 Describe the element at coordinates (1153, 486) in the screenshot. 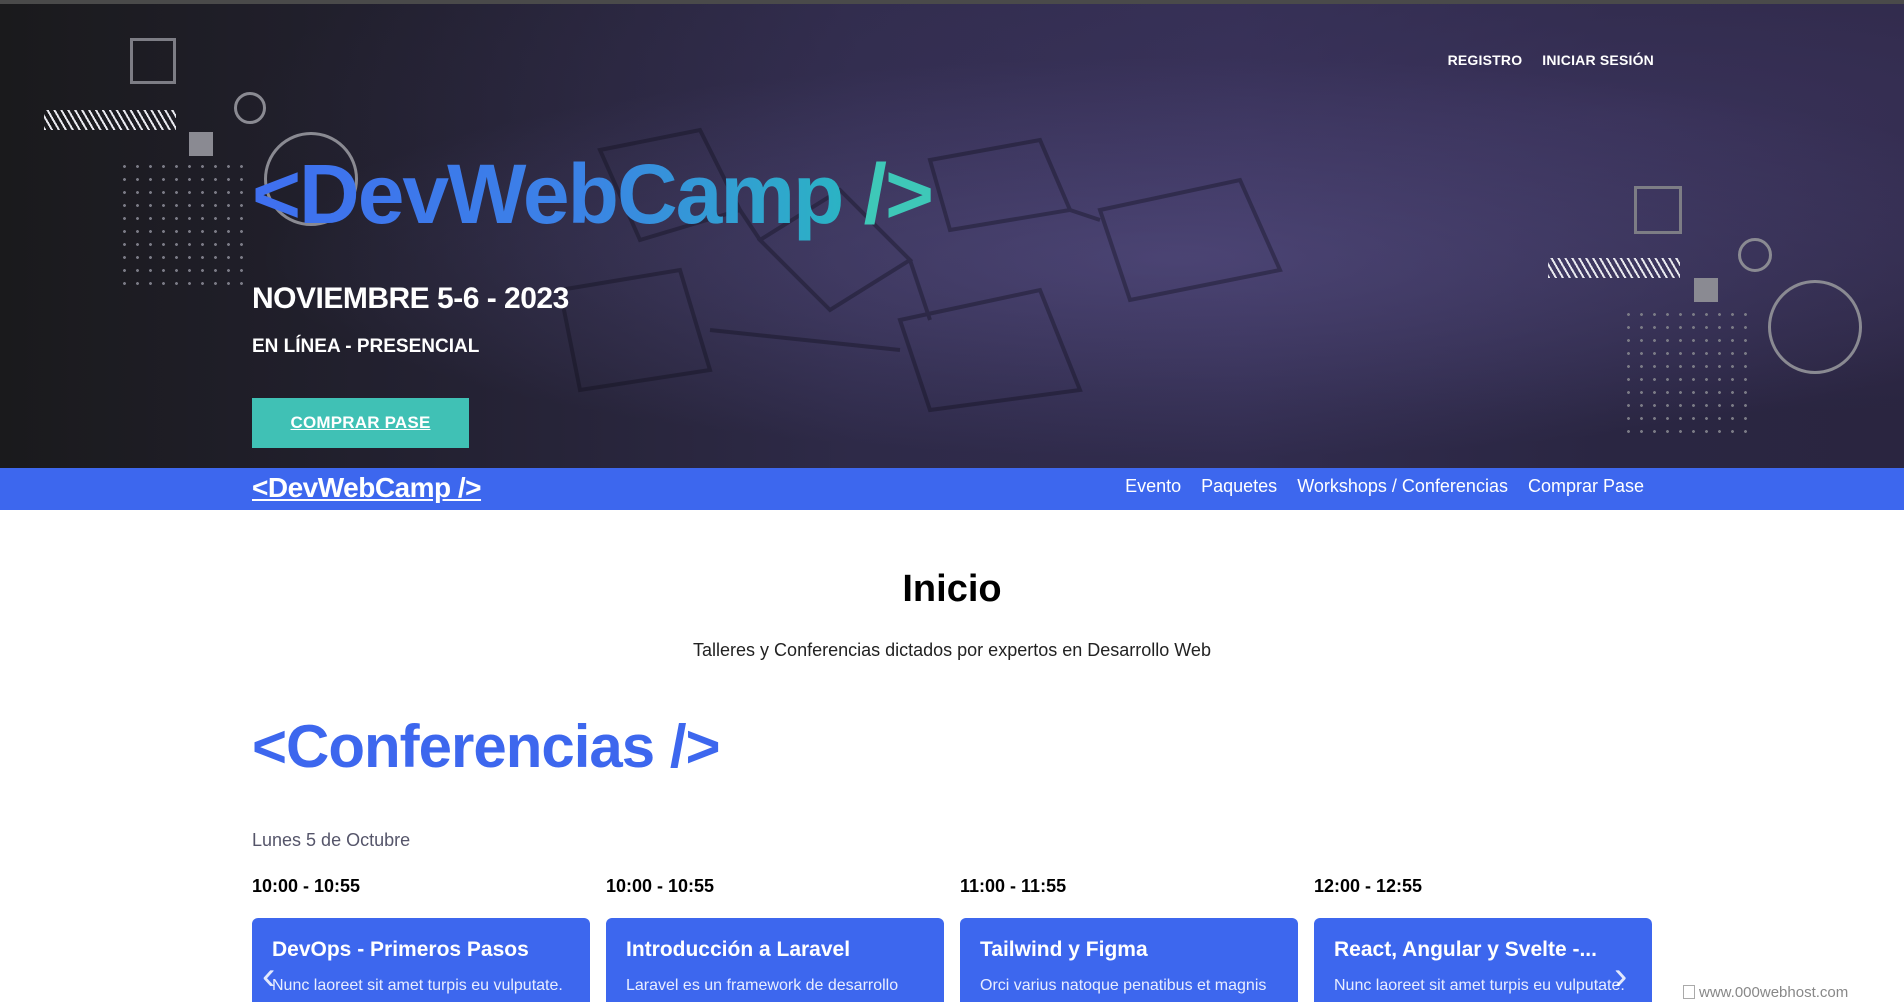

I see `nav-link-evento: Evento` at that location.